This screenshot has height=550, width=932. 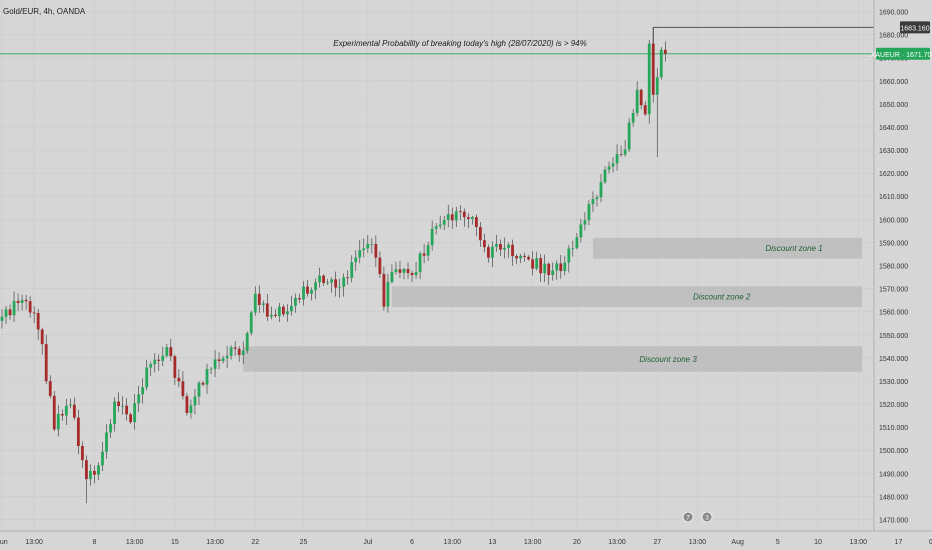 I want to click on y-tick-label: 1500.000, so click(x=893, y=451).